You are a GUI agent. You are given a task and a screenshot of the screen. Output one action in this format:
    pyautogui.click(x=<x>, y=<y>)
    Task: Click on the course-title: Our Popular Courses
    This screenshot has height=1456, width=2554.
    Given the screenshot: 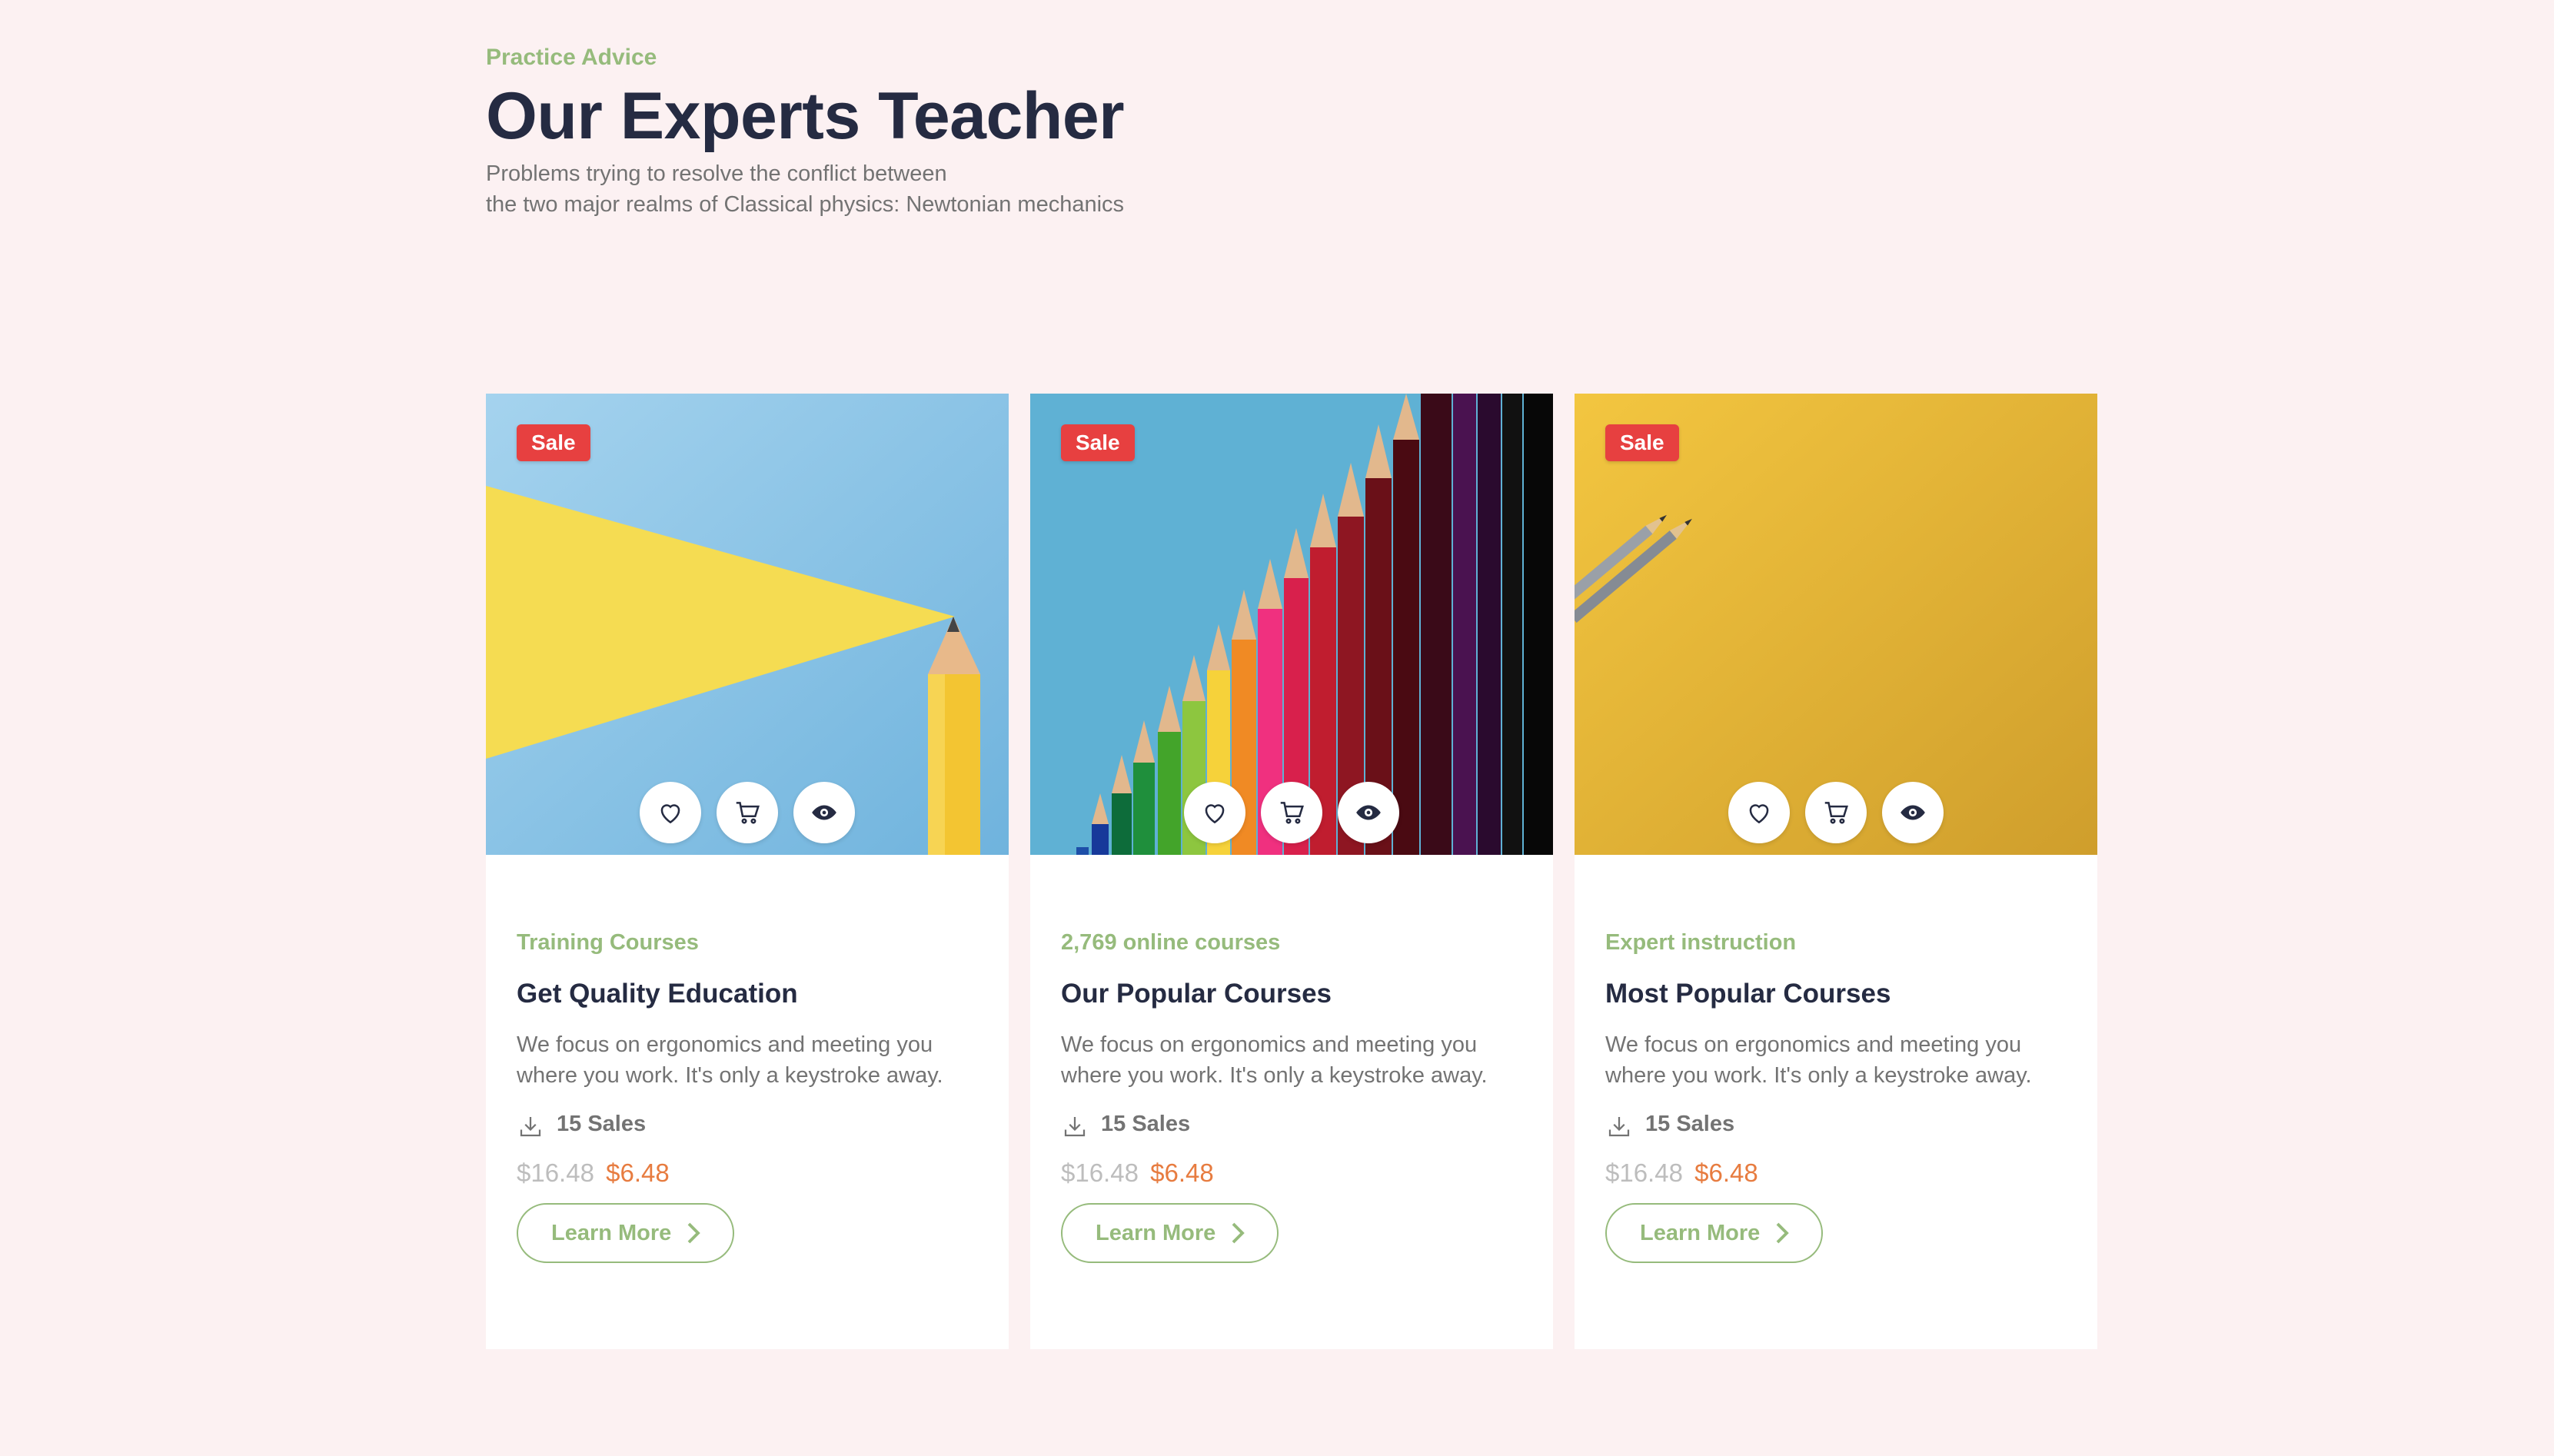 What is the action you would take?
    pyautogui.click(x=1291, y=994)
    